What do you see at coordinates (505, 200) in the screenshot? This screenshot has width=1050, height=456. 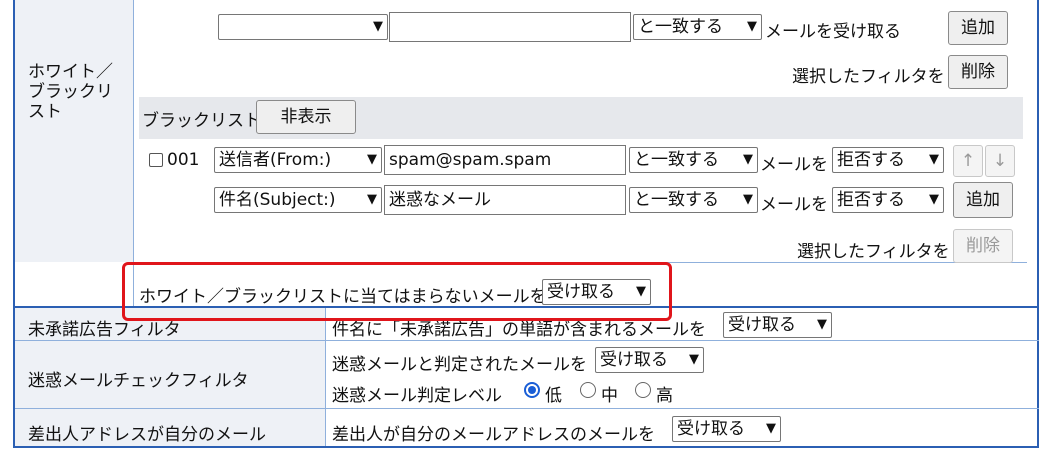 I see `blacklist-new-value-input: 迷惑なメール` at bounding box center [505, 200].